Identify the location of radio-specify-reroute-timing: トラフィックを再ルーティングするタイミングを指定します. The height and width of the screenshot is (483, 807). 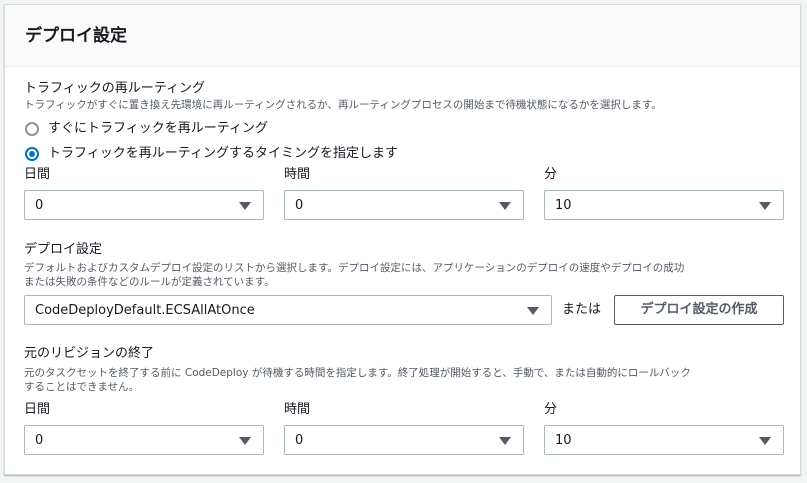
(211, 154).